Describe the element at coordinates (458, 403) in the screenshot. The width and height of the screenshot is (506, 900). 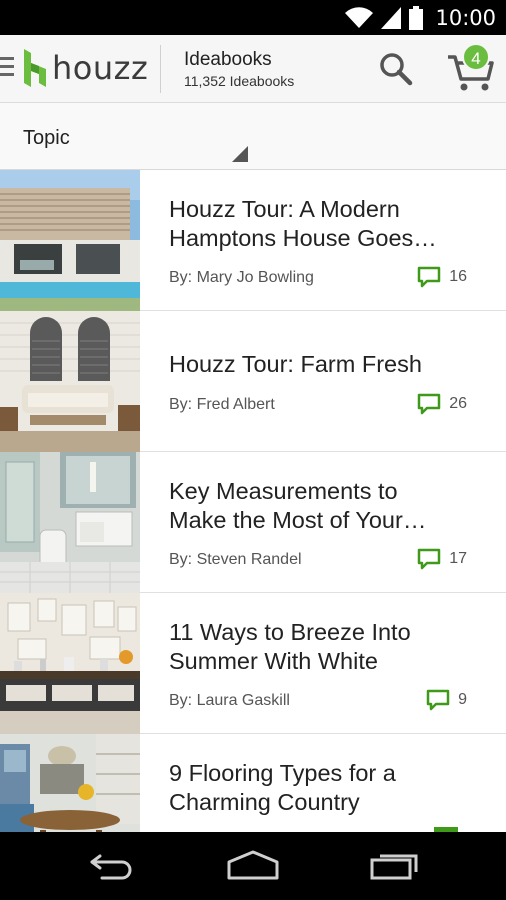
I see `comment-count-value: 26` at that location.